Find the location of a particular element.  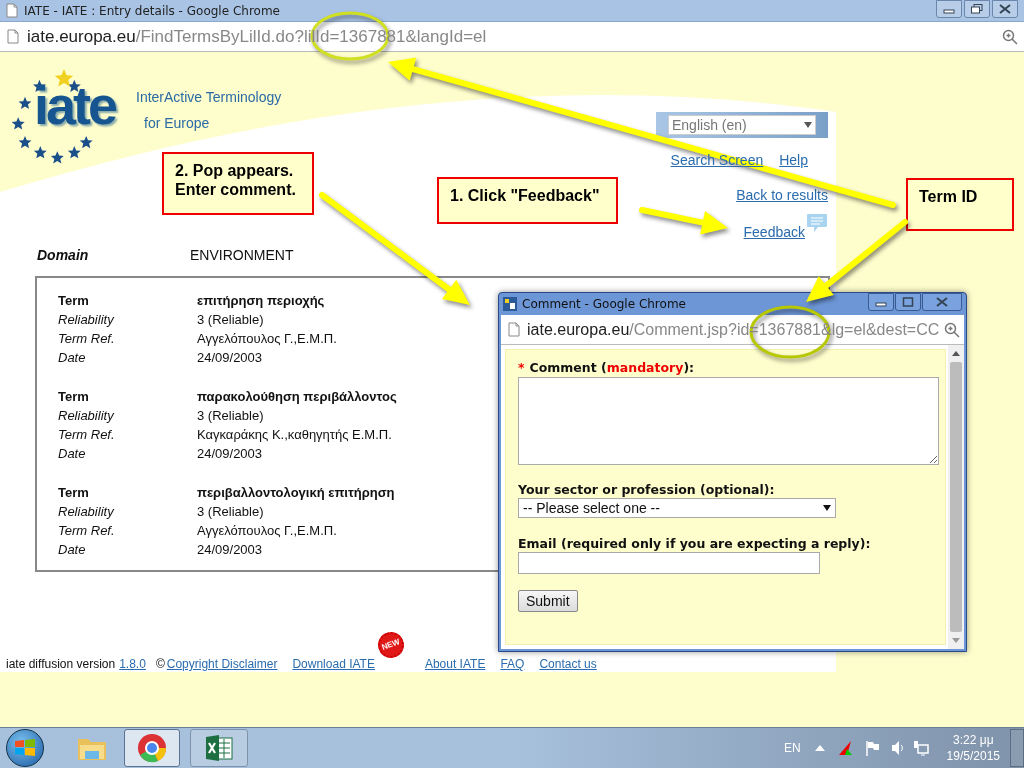

back-link: Back to results is located at coordinates (782, 195).